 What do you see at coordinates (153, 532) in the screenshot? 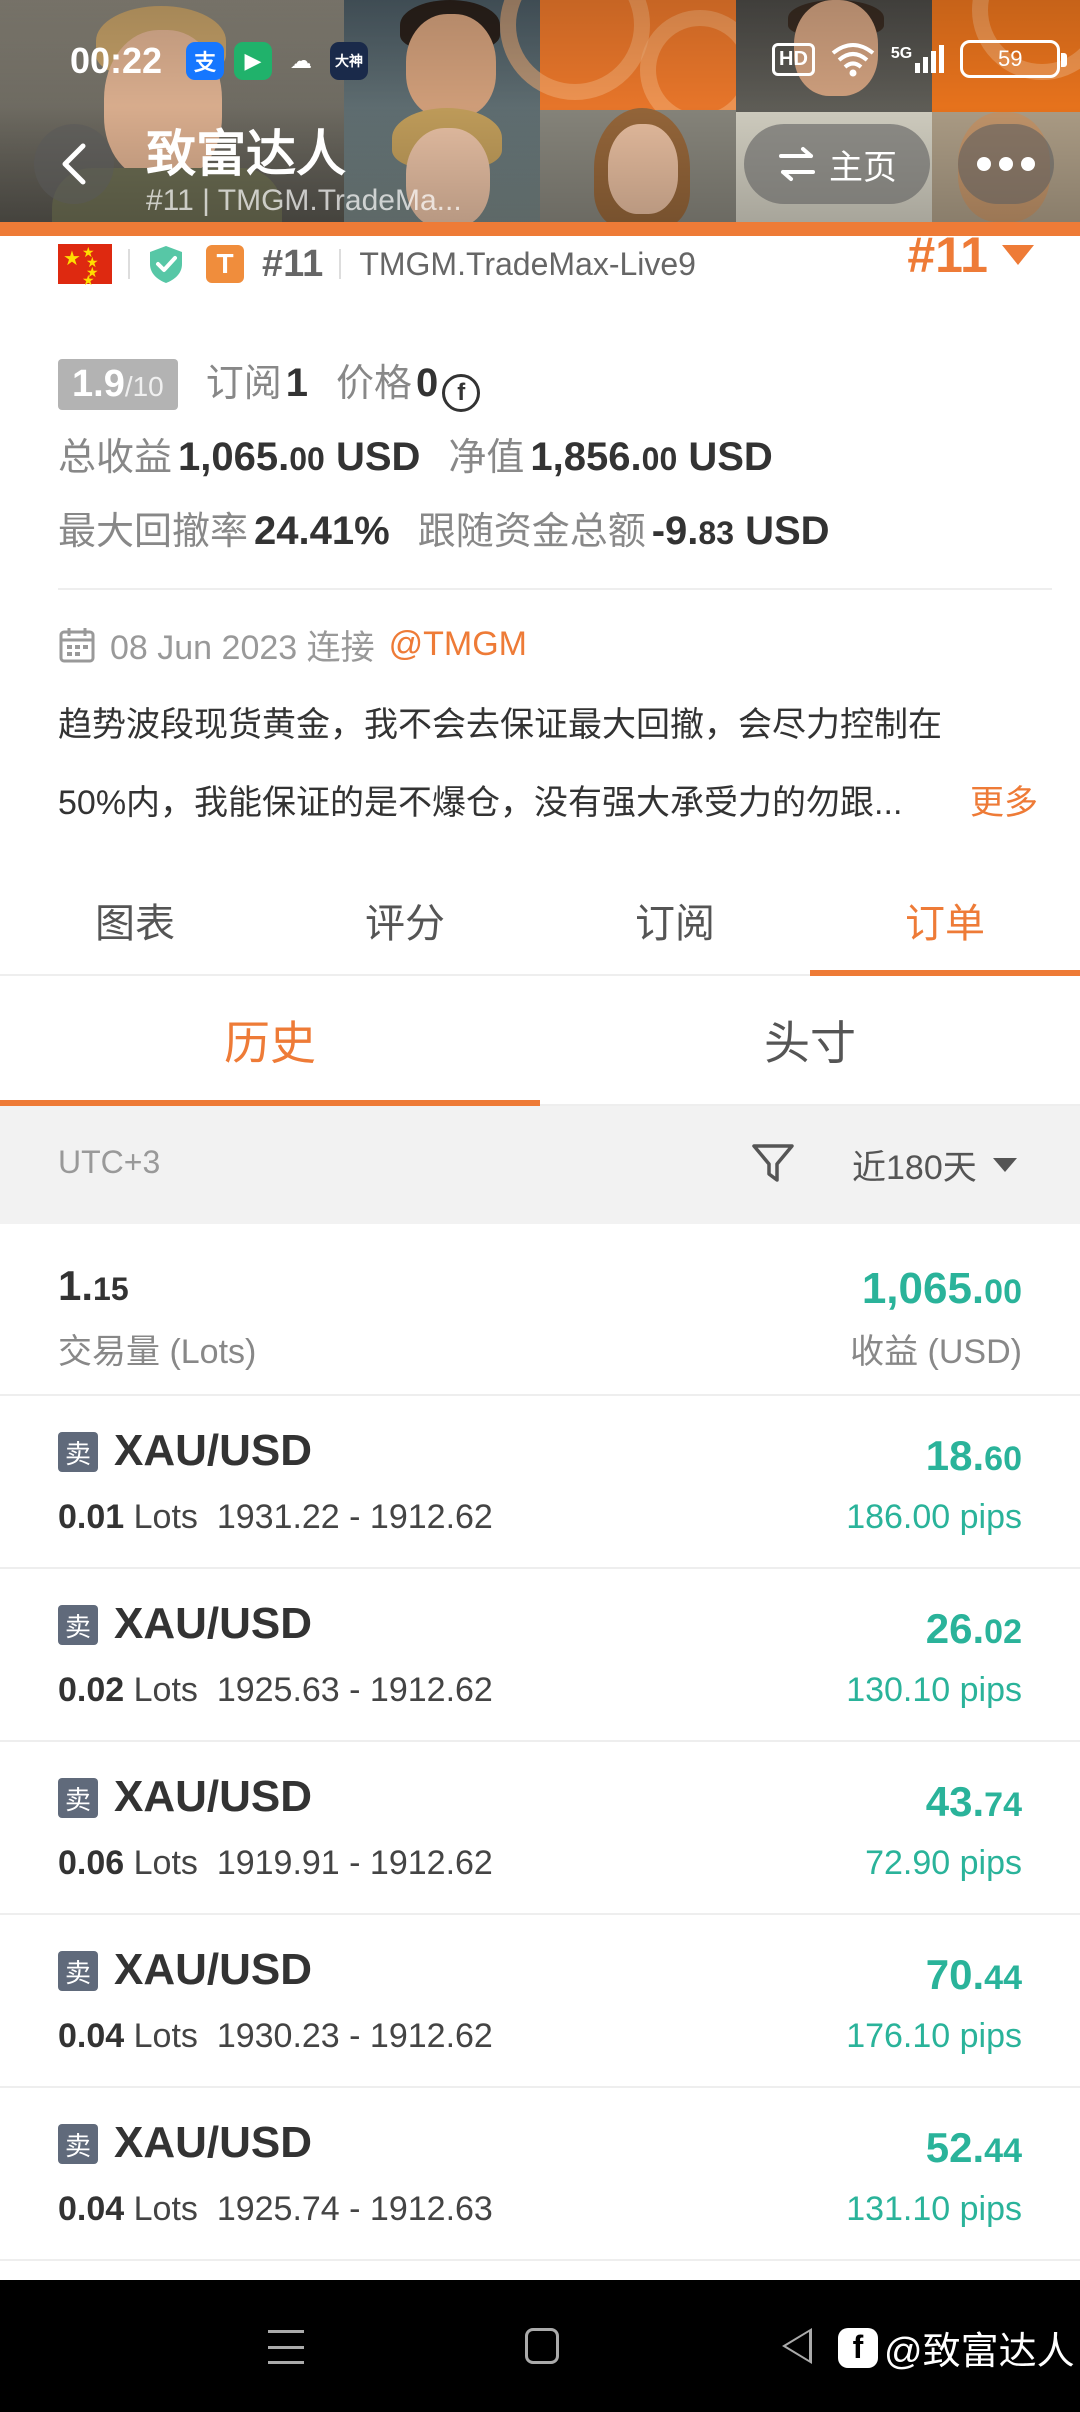
I see `max-drawdown-label: 最大回撤率` at bounding box center [153, 532].